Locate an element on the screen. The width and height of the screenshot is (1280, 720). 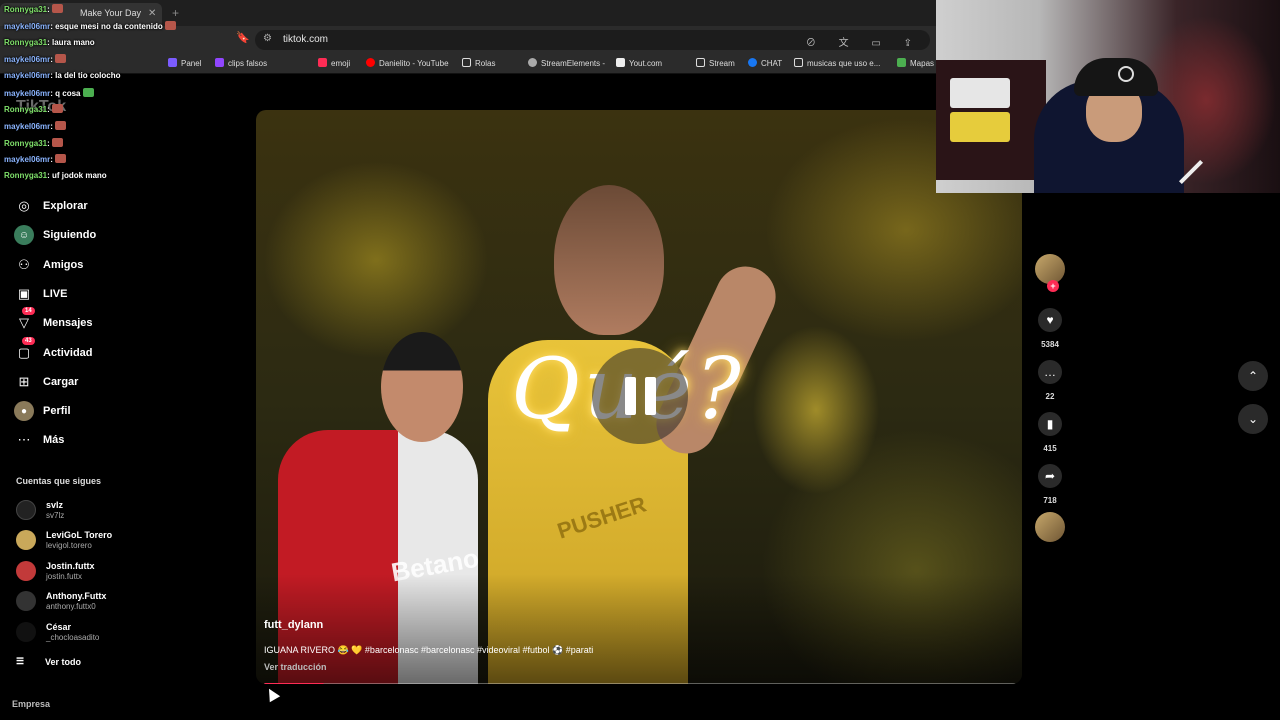
followed-account: Anthony.Futtx anthony.futtx0 is located at coordinates (61, 601).